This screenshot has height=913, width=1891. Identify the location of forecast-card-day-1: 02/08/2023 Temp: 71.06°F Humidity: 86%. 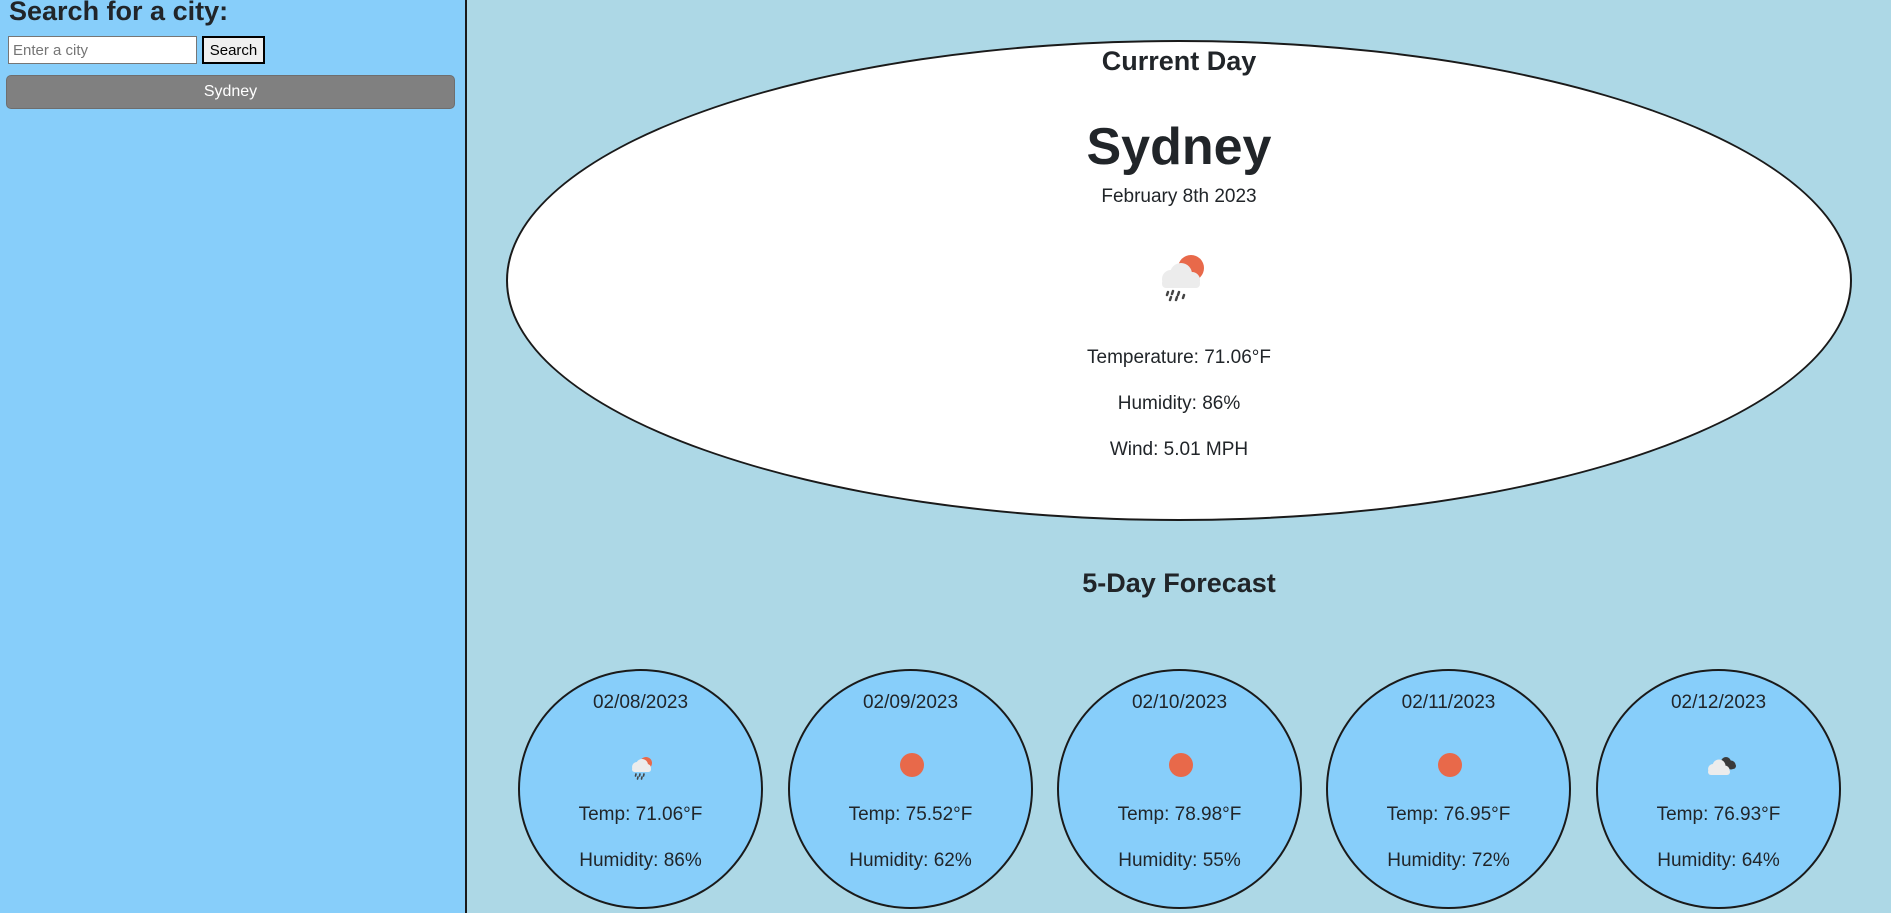
(640, 789).